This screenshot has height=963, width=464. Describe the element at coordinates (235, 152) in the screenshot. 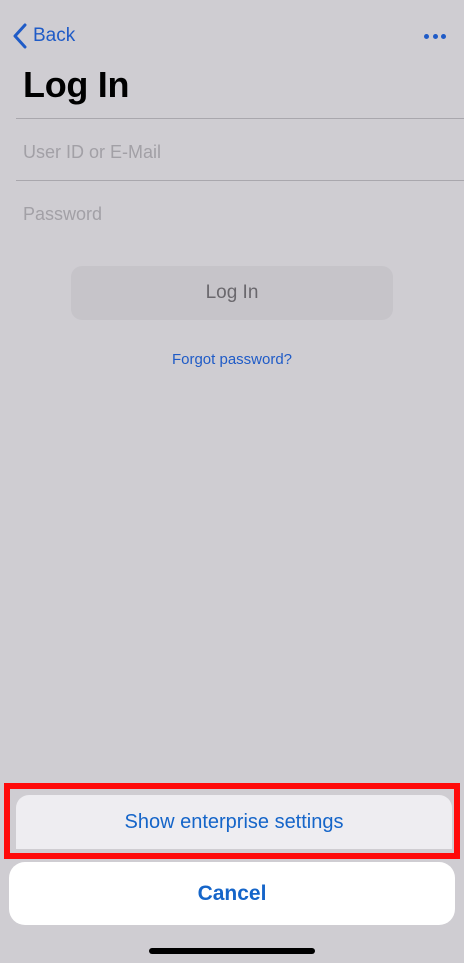

I see `user-id-input` at that location.